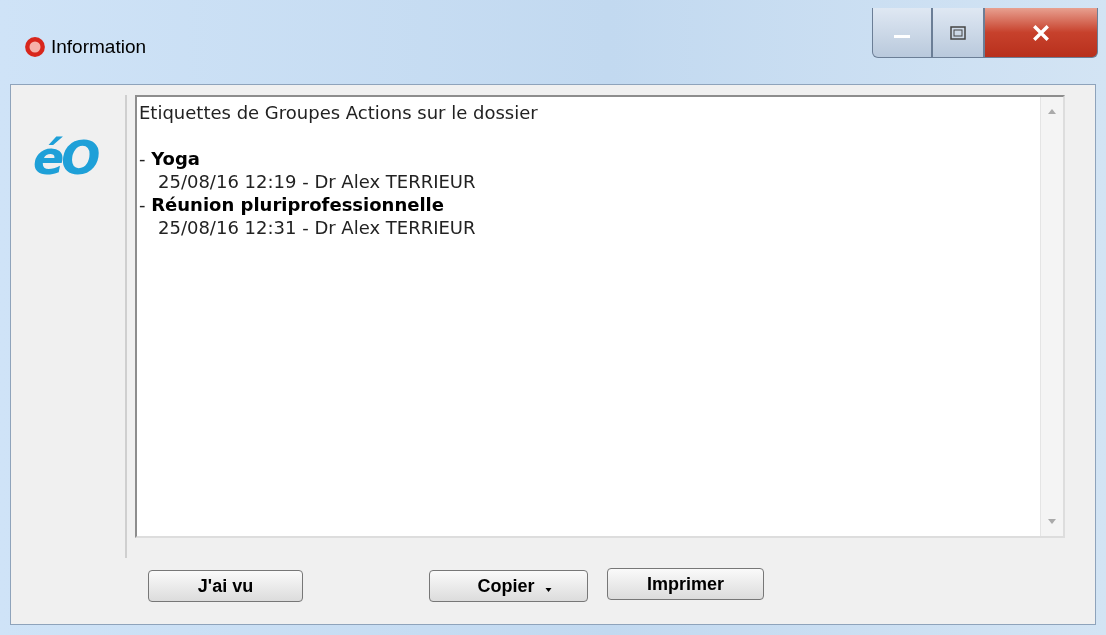  Describe the element at coordinates (297, 204) in the screenshot. I see `group-label: Réunion pluriprofessionnelle` at that location.